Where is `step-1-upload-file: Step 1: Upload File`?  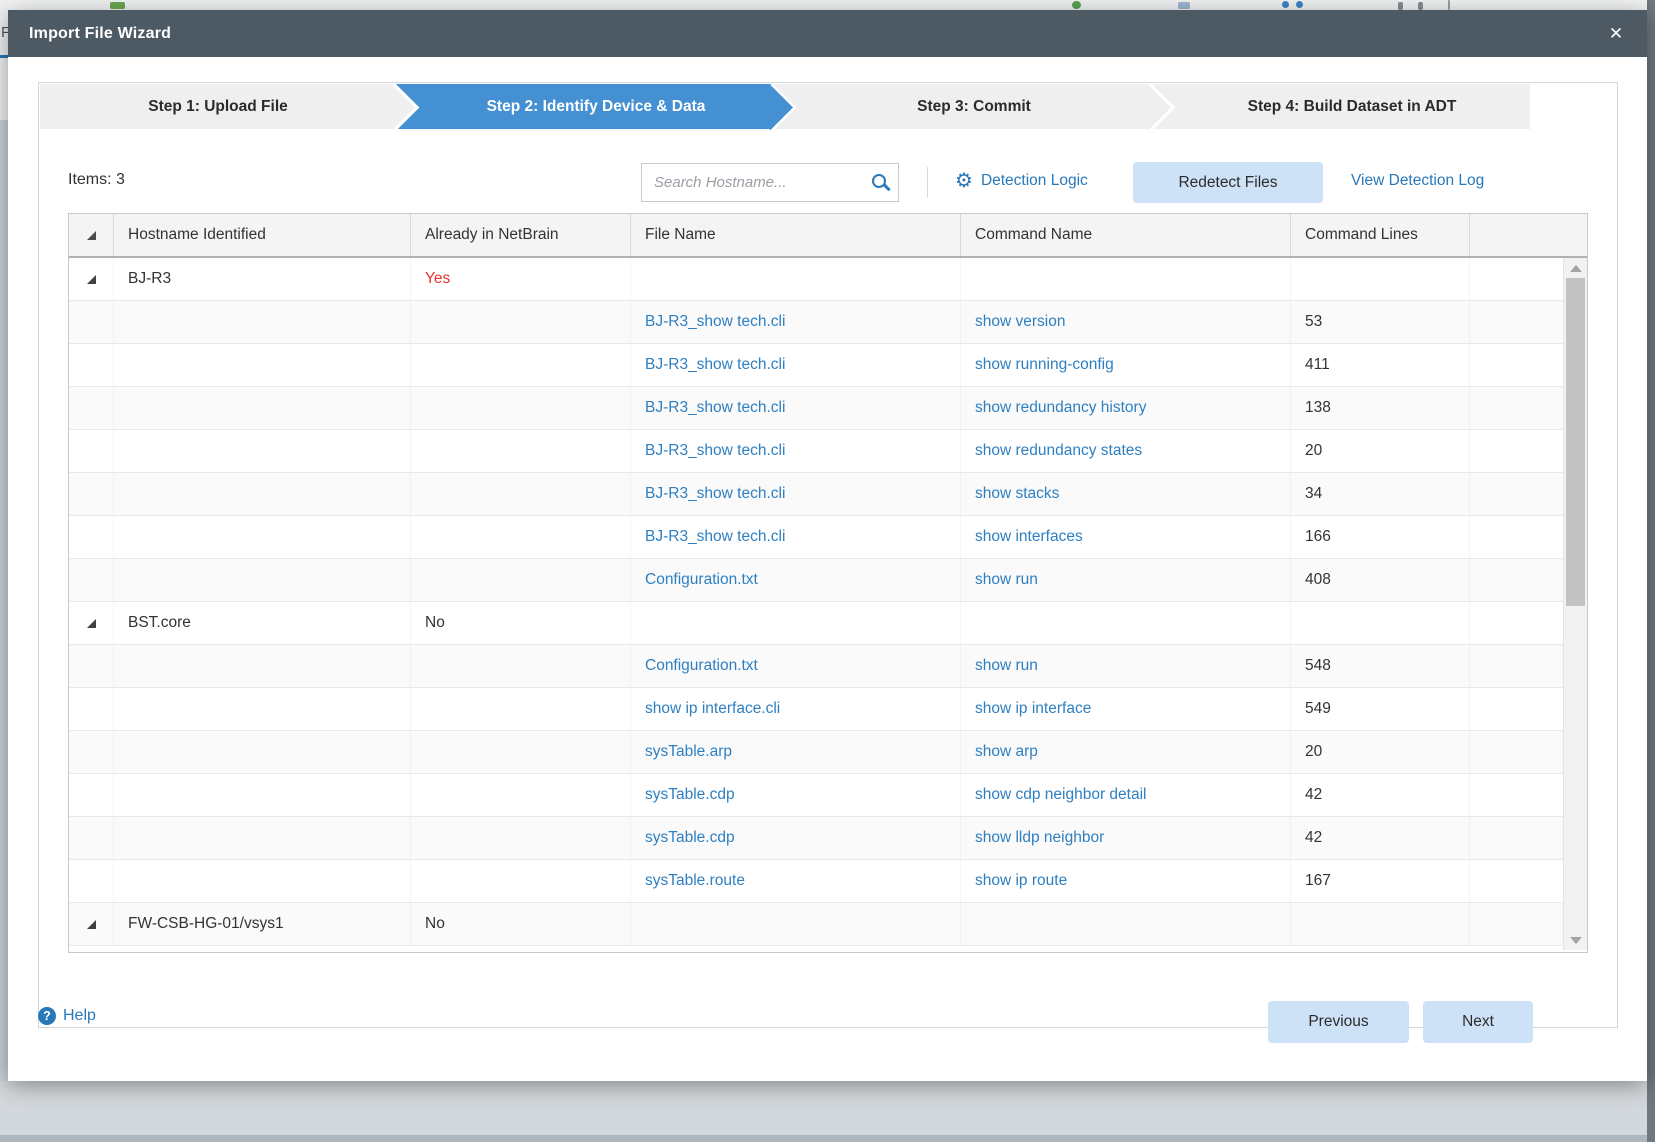 step-1-upload-file: Step 1: Upload File is located at coordinates (218, 106).